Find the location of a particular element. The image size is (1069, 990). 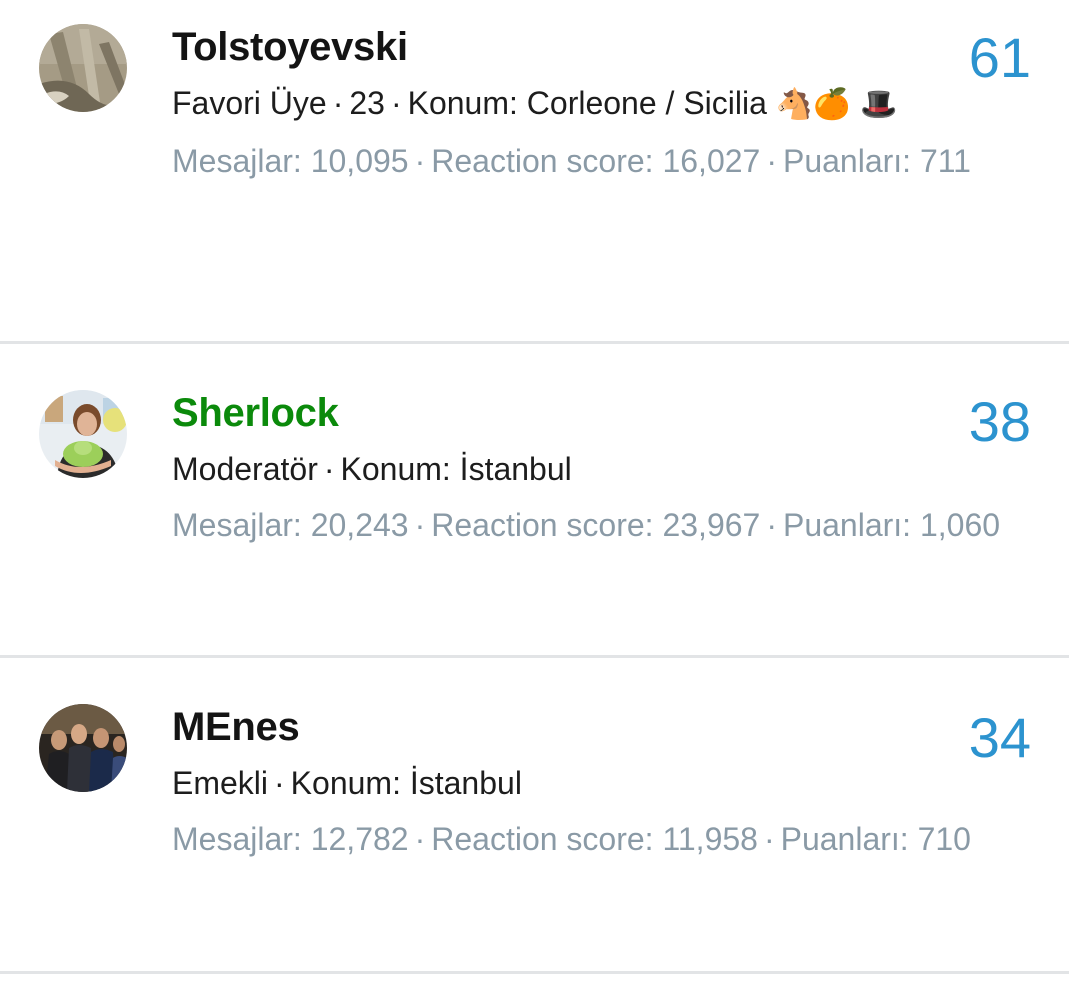

reaction-score: 16,027 is located at coordinates (711, 161).